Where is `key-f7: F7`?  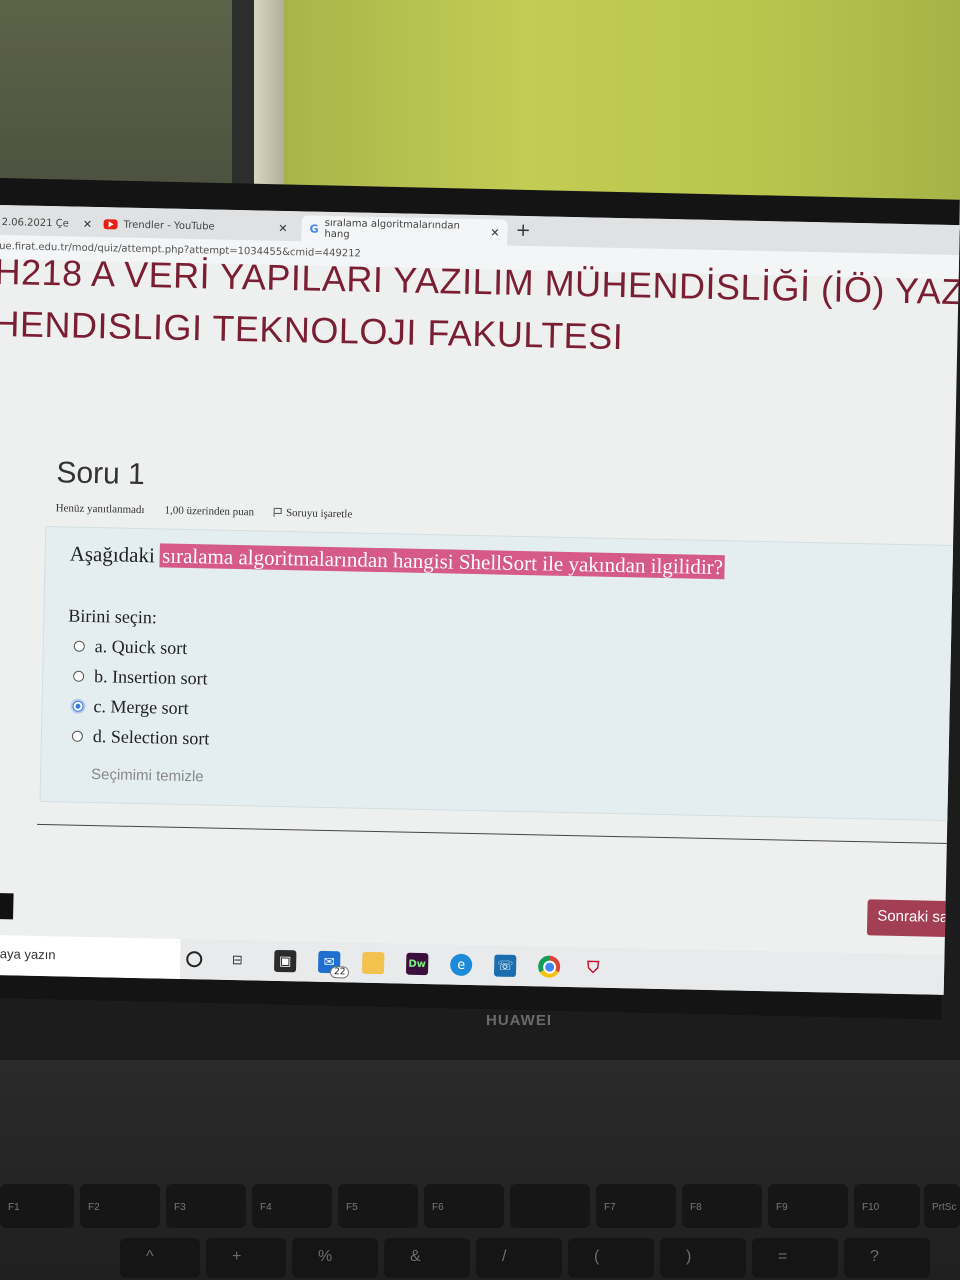 key-f7: F7 is located at coordinates (636, 1206).